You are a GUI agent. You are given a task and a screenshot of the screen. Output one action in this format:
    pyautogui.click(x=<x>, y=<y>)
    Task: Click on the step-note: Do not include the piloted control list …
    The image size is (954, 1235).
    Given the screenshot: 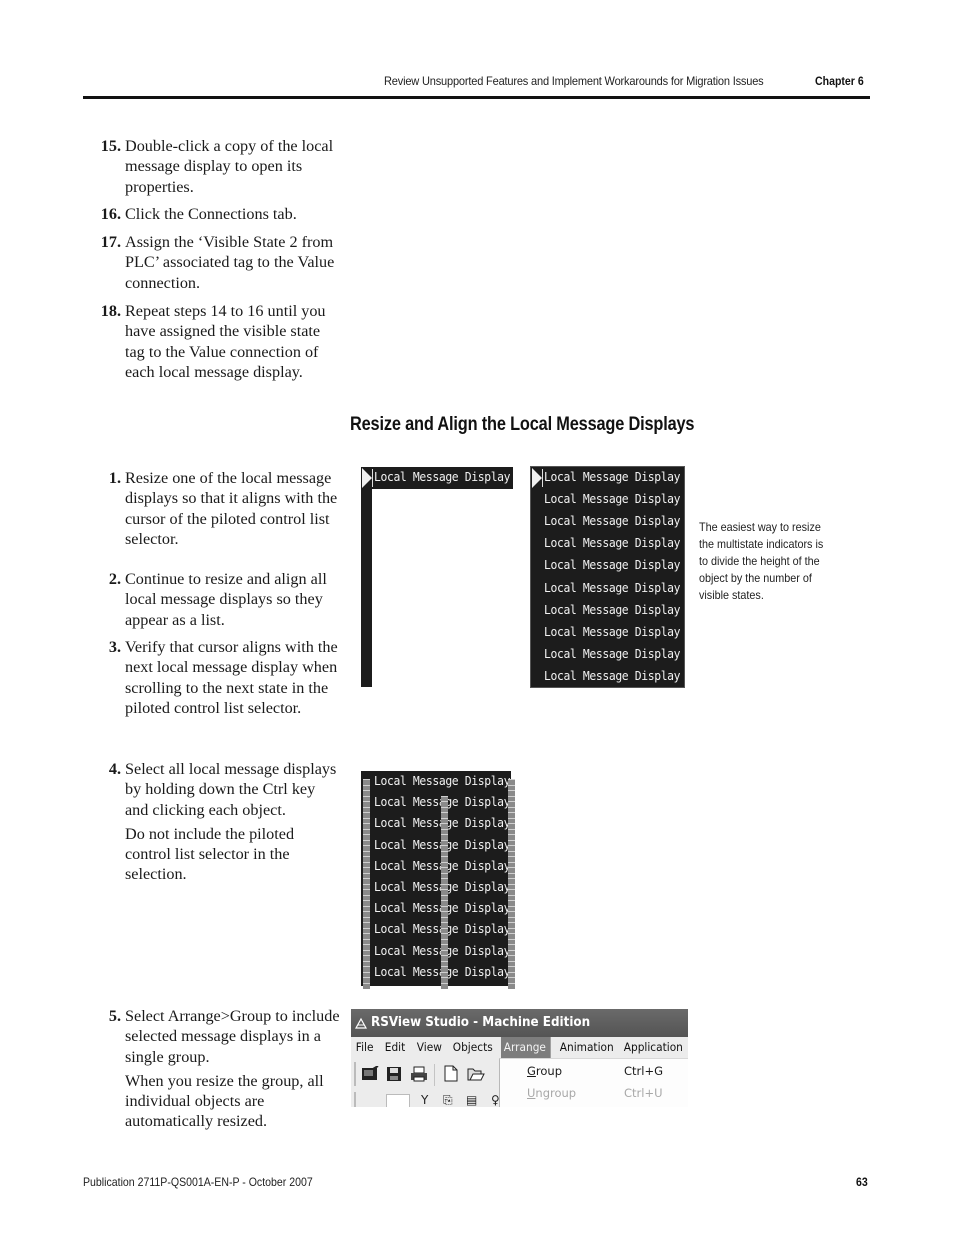 What is the action you would take?
    pyautogui.click(x=210, y=854)
    